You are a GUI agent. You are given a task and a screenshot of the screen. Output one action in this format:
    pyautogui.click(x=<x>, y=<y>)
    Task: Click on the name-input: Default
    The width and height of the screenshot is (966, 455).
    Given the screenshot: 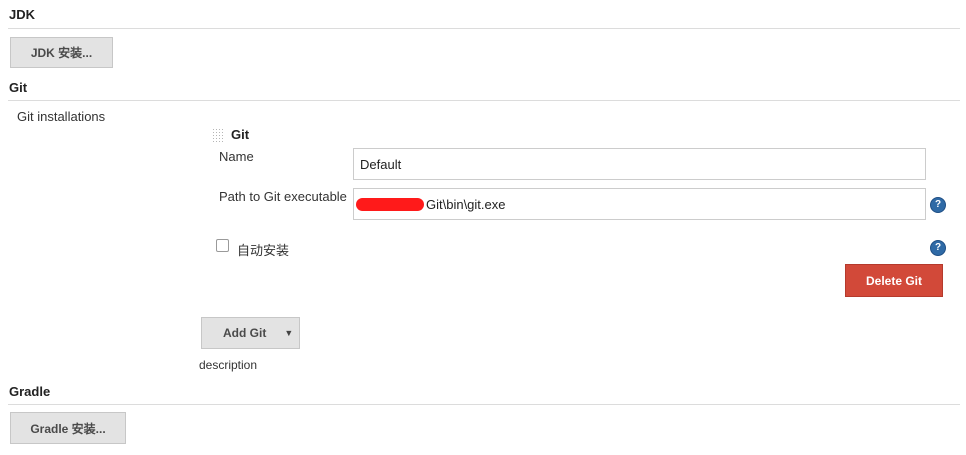 What is the action you would take?
    pyautogui.click(x=639, y=164)
    